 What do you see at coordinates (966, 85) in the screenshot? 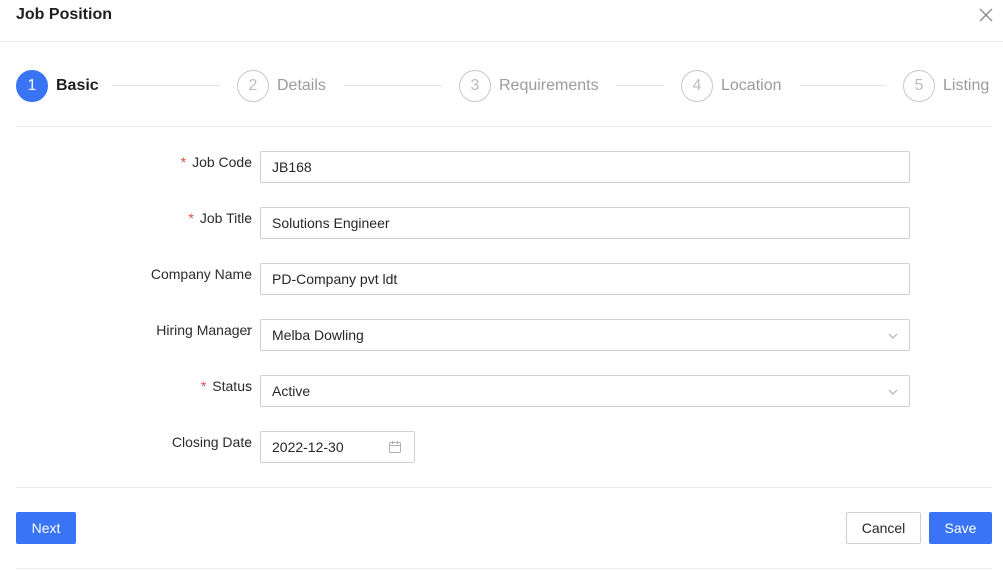
I see `step-label: Listing` at bounding box center [966, 85].